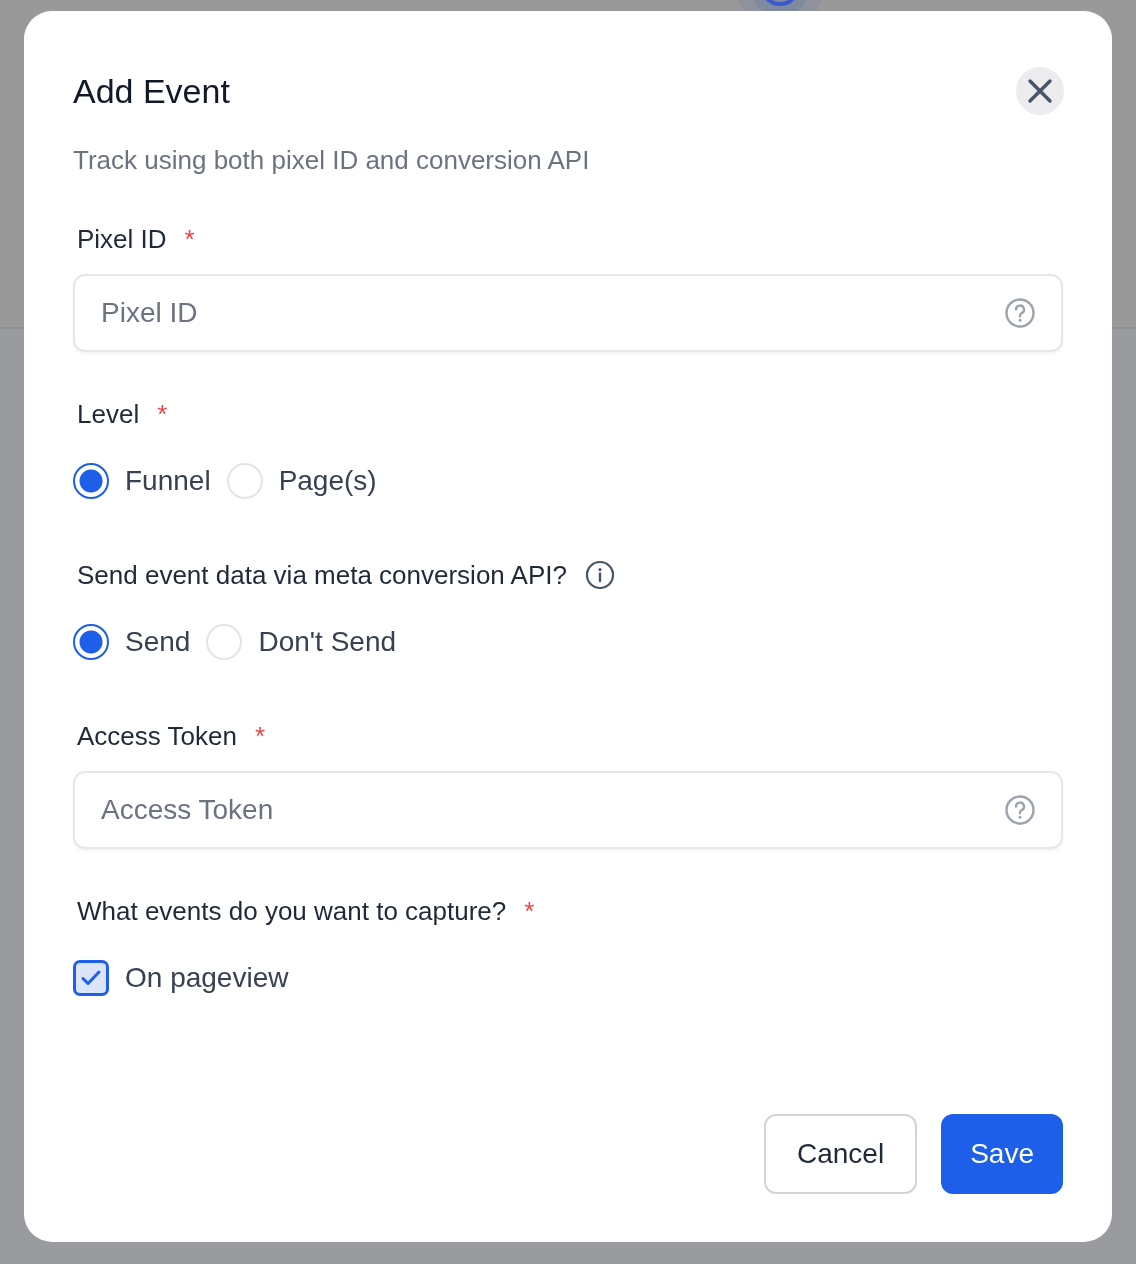 Image resolution: width=1136 pixels, height=1264 pixels. I want to click on info-icon, so click(600, 575).